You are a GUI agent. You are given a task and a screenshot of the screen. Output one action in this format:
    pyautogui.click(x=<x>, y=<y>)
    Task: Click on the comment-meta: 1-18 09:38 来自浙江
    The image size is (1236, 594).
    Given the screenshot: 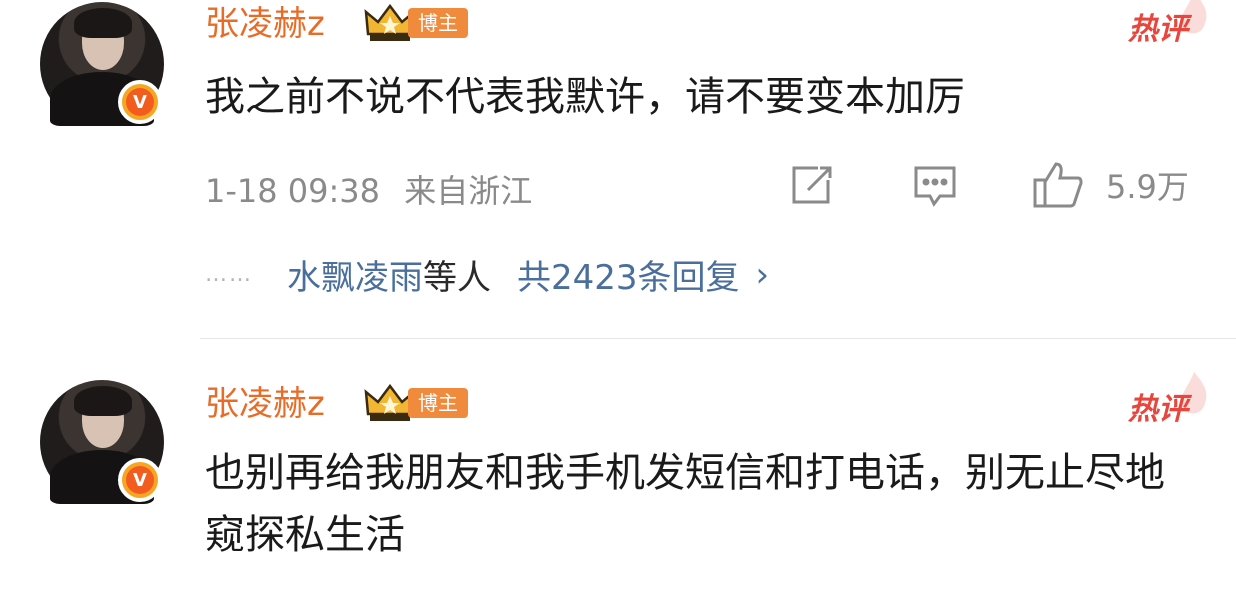 What is the action you would take?
    pyautogui.click(x=368, y=189)
    